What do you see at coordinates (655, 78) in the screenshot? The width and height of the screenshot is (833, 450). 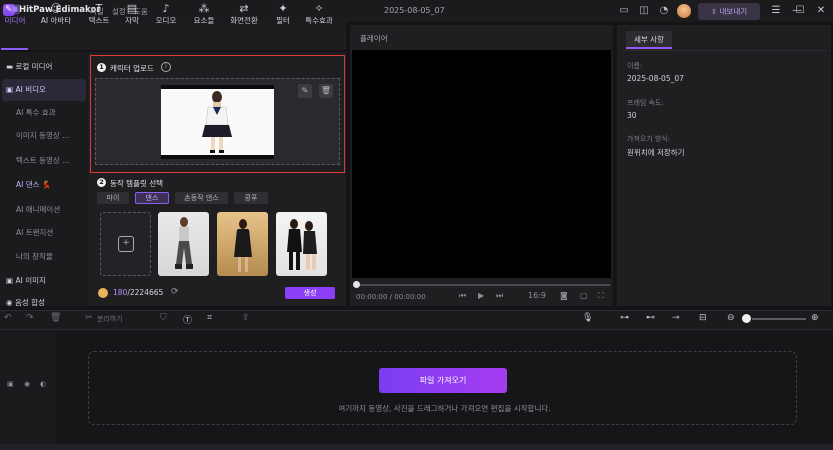 I see `detail-name-value: 2025-08-05_07` at bounding box center [655, 78].